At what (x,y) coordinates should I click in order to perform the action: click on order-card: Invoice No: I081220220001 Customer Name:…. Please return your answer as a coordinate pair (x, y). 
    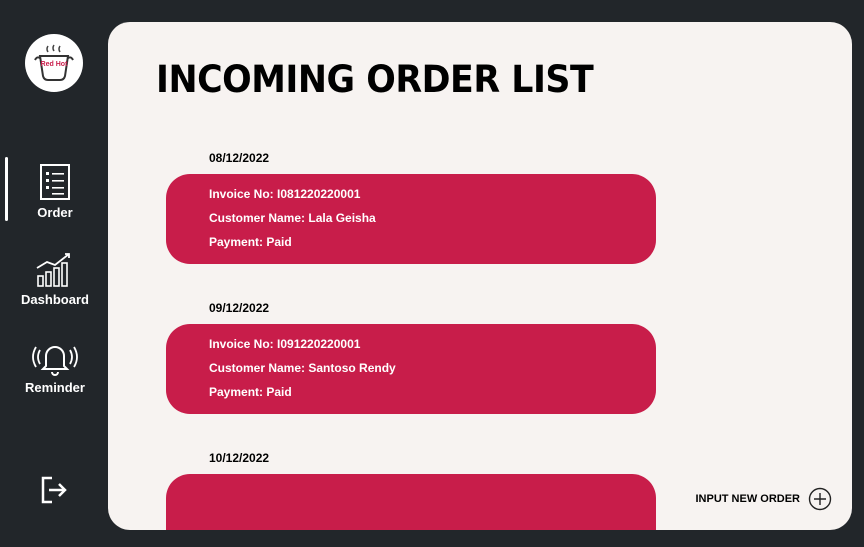
    Looking at the image, I should click on (411, 219).